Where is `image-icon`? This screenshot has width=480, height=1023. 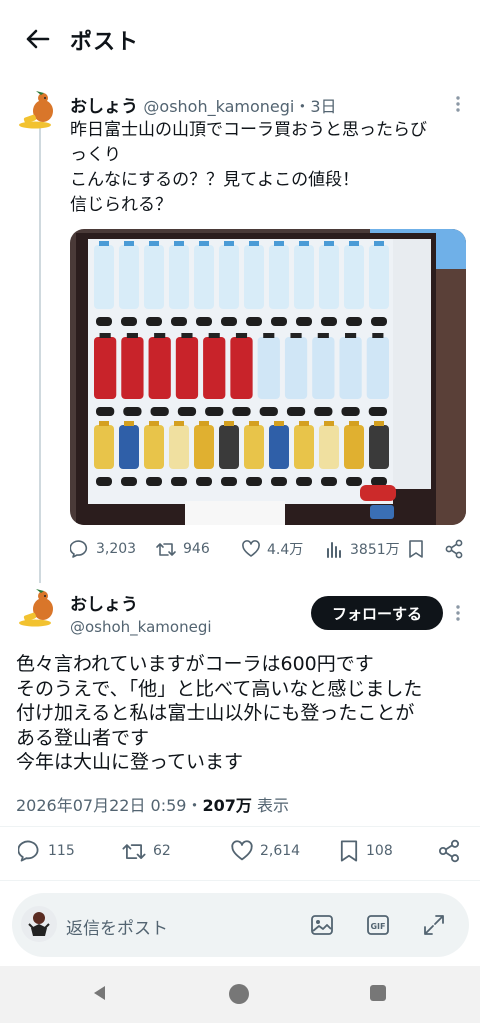 image-icon is located at coordinates (322, 925).